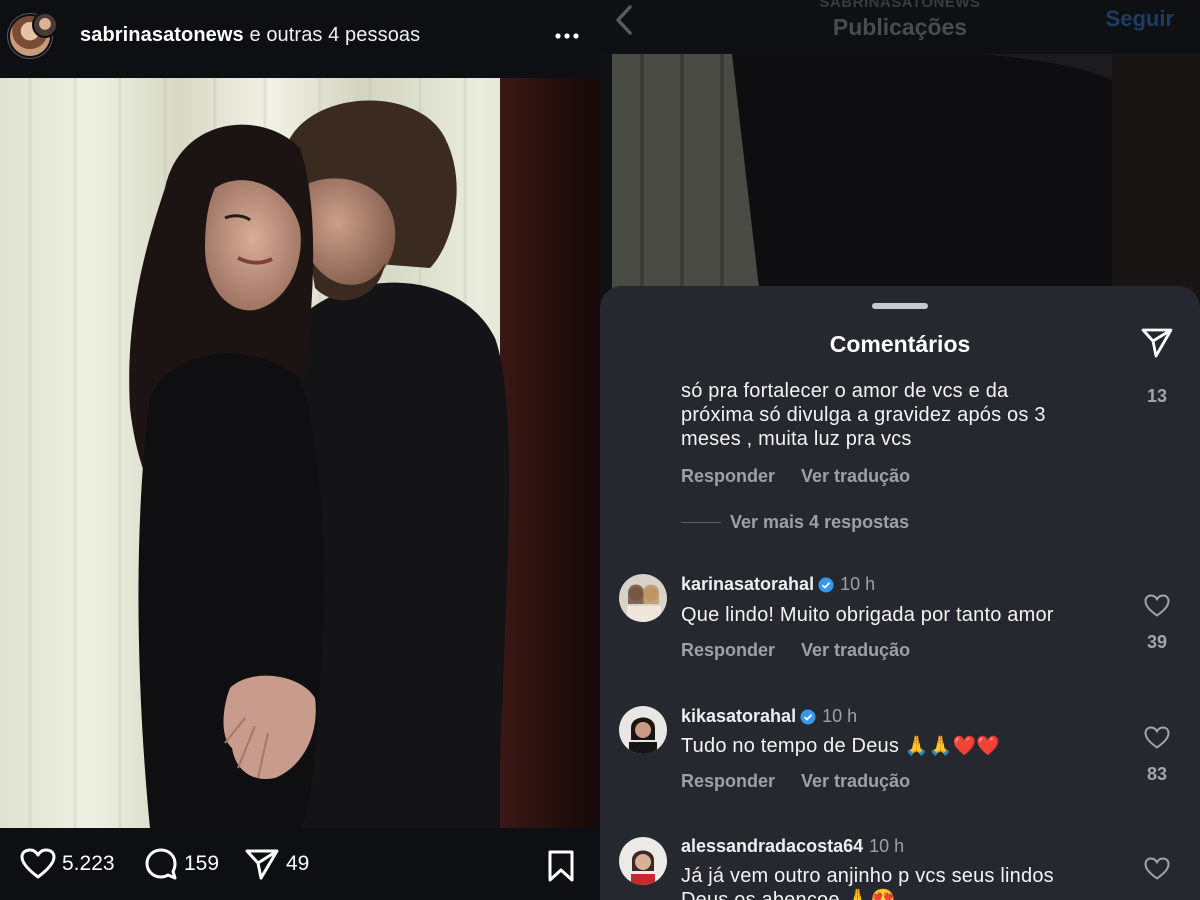 This screenshot has height=900, width=1200. Describe the element at coordinates (796, 439) in the screenshot. I see `comment-line: meses , muita luz pra vcs` at that location.